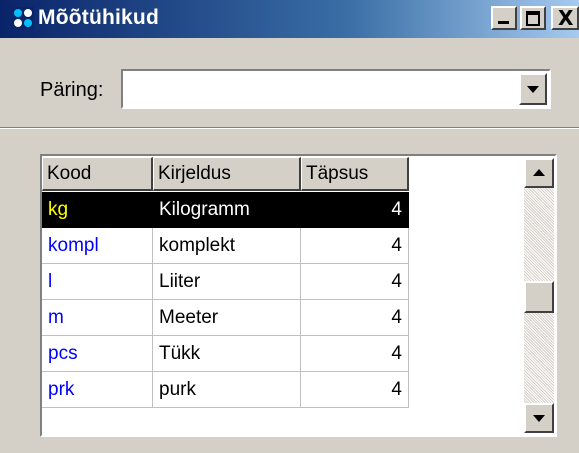  Describe the element at coordinates (97, 282) in the screenshot. I see `cell-kood: l` at that location.